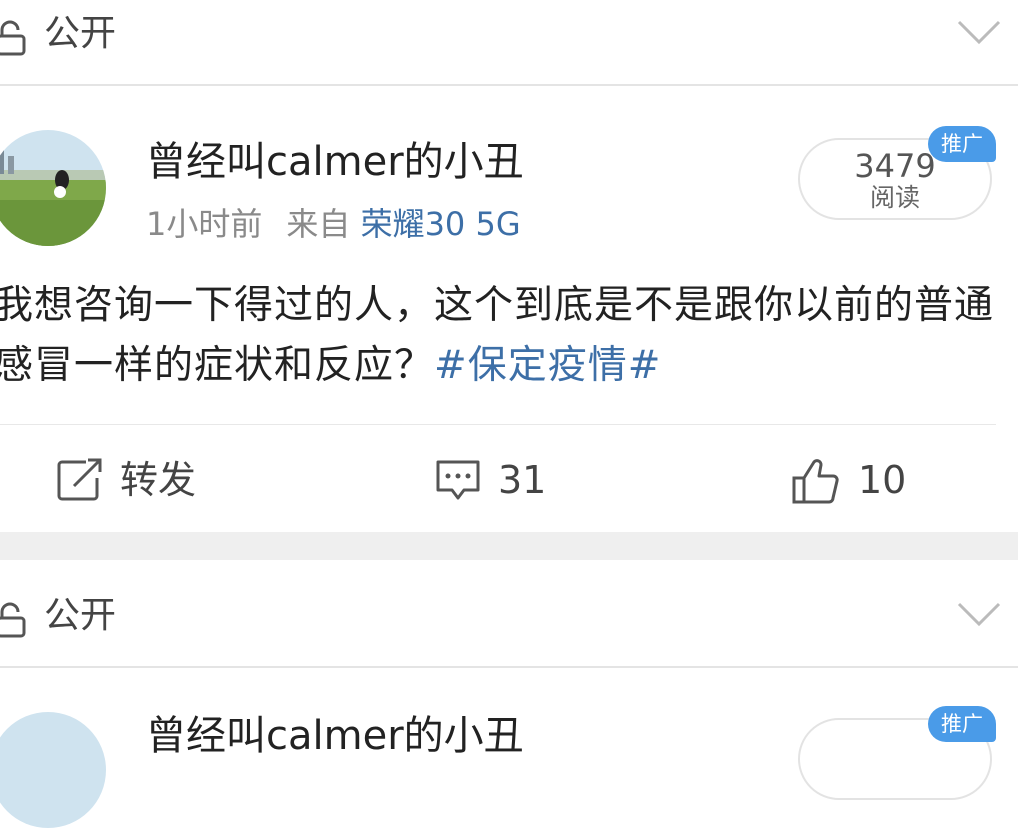 The image size is (1018, 828). Describe the element at coordinates (882, 480) in the screenshot. I see `like-count: 10` at that location.